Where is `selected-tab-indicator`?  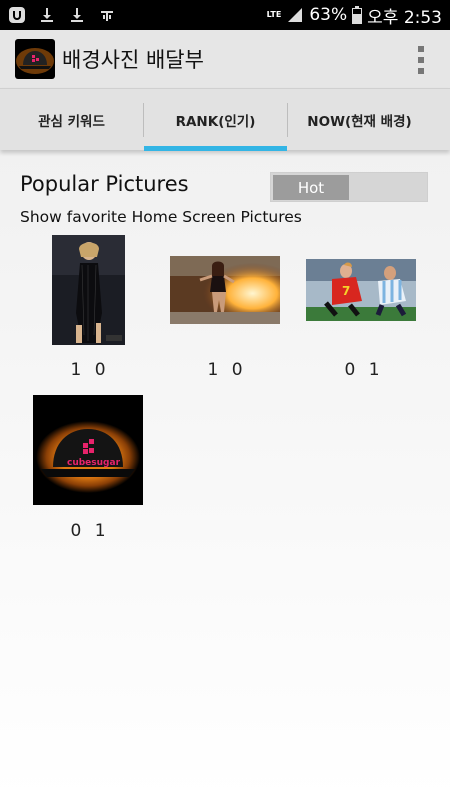 selected-tab-indicator is located at coordinates (215, 148).